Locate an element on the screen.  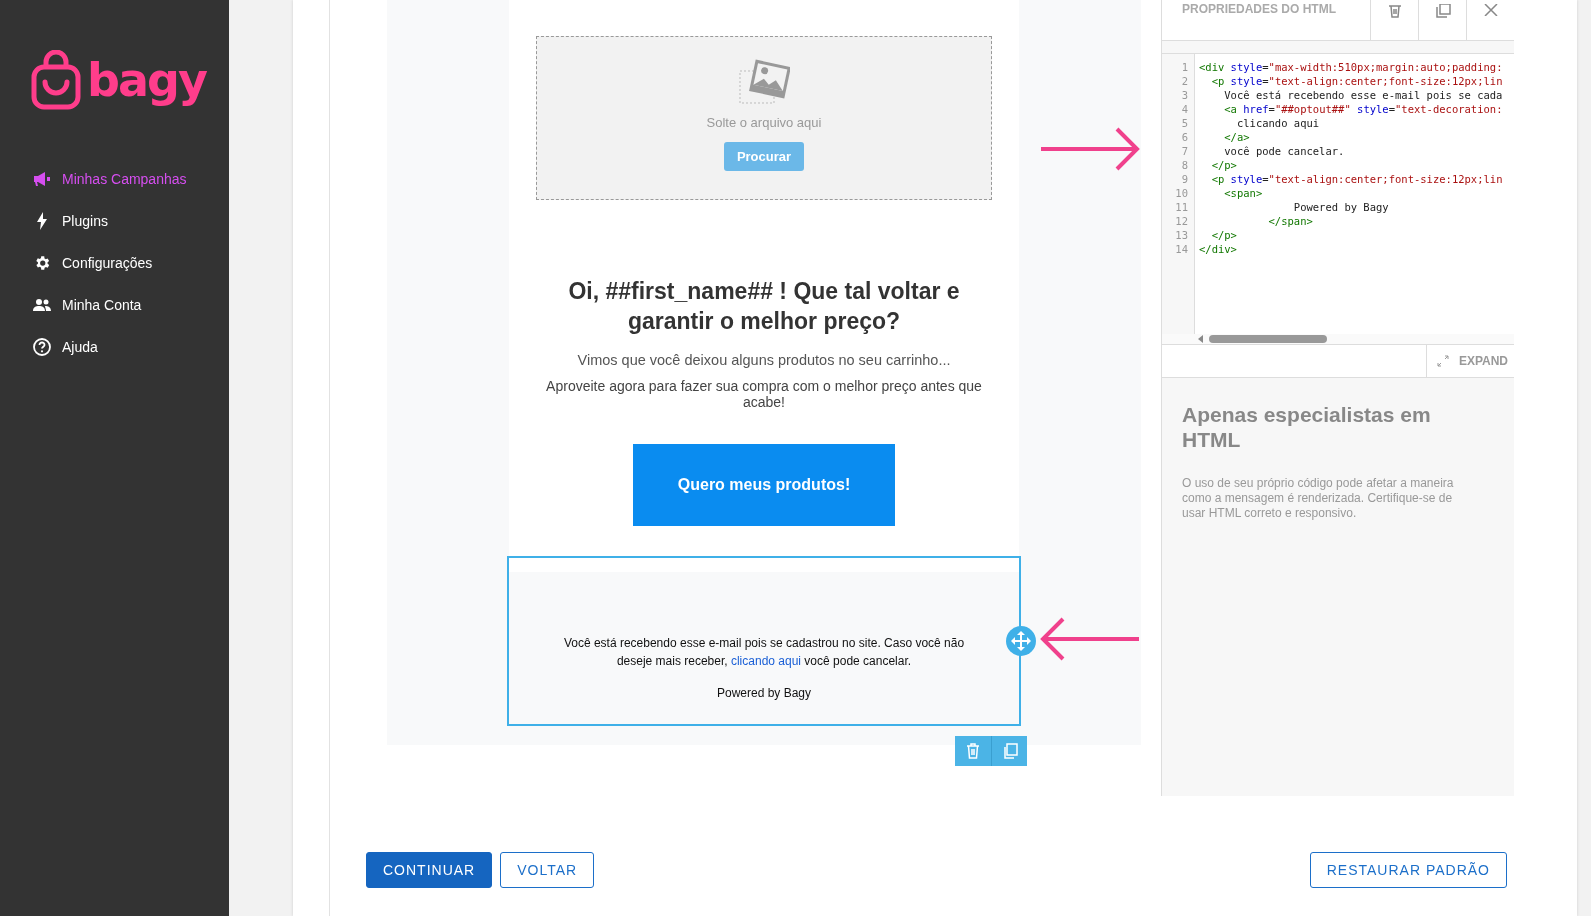
code-line: clicando aqui is located at coordinates (1278, 123).